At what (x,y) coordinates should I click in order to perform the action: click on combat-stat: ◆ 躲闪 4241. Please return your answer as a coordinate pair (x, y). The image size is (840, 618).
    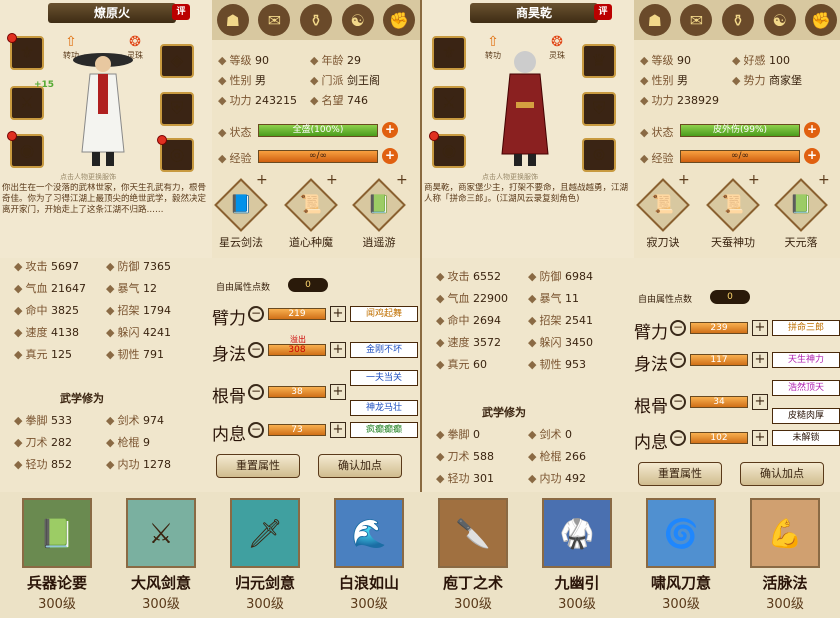
    Looking at the image, I should click on (138, 332).